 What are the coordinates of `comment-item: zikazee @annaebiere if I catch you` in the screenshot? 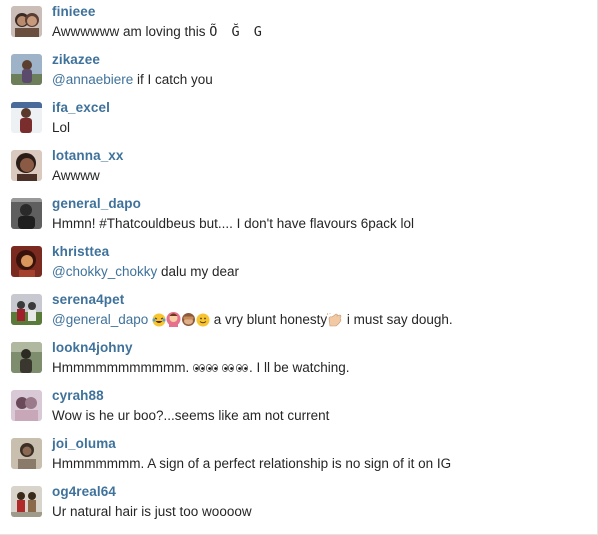 It's located at (298, 72).